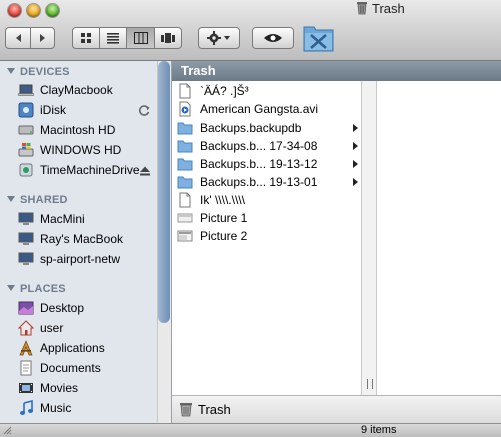 This screenshot has height=437, width=501. What do you see at coordinates (44, 200) in the screenshot?
I see `sidebar-section-title: SHARED` at bounding box center [44, 200].